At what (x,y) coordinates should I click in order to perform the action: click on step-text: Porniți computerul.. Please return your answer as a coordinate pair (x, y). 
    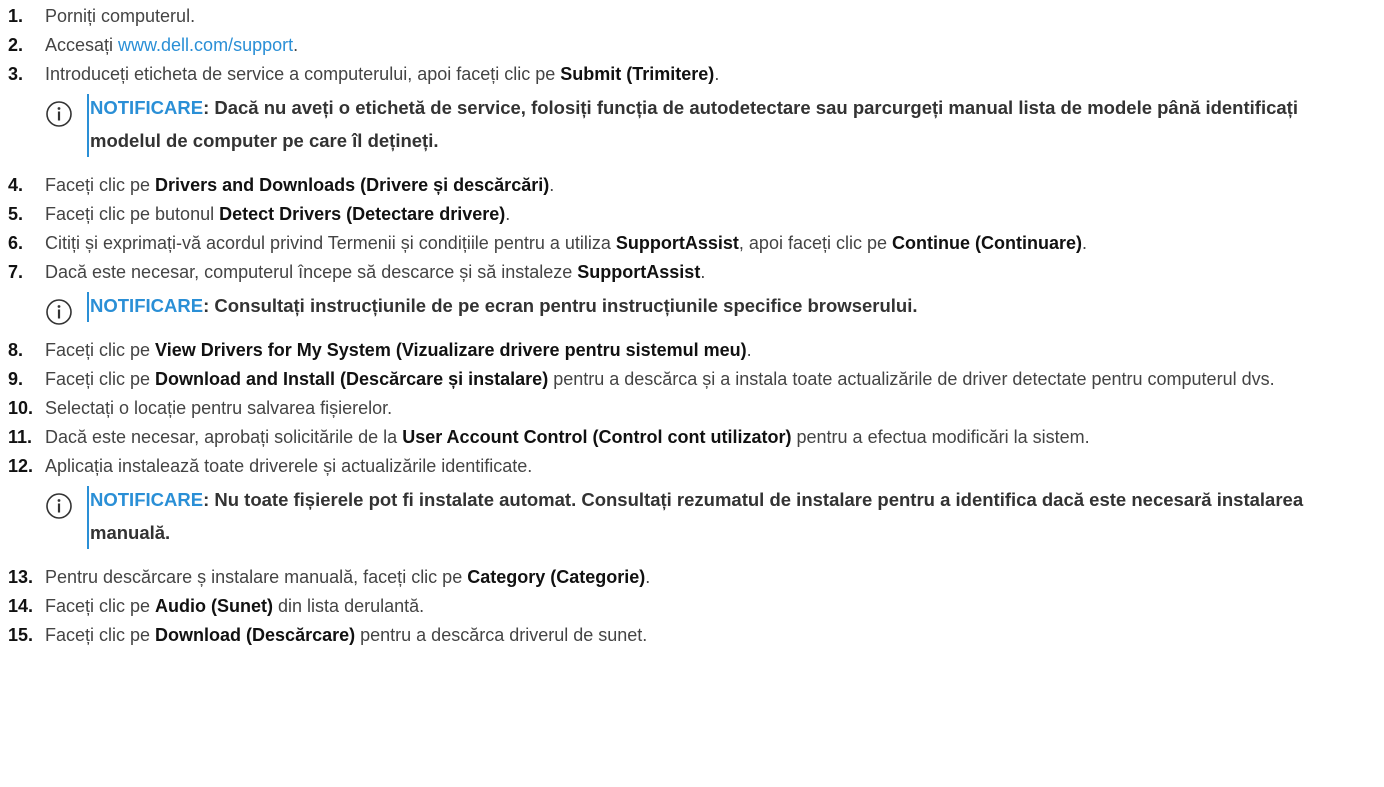
    Looking at the image, I should click on (120, 16).